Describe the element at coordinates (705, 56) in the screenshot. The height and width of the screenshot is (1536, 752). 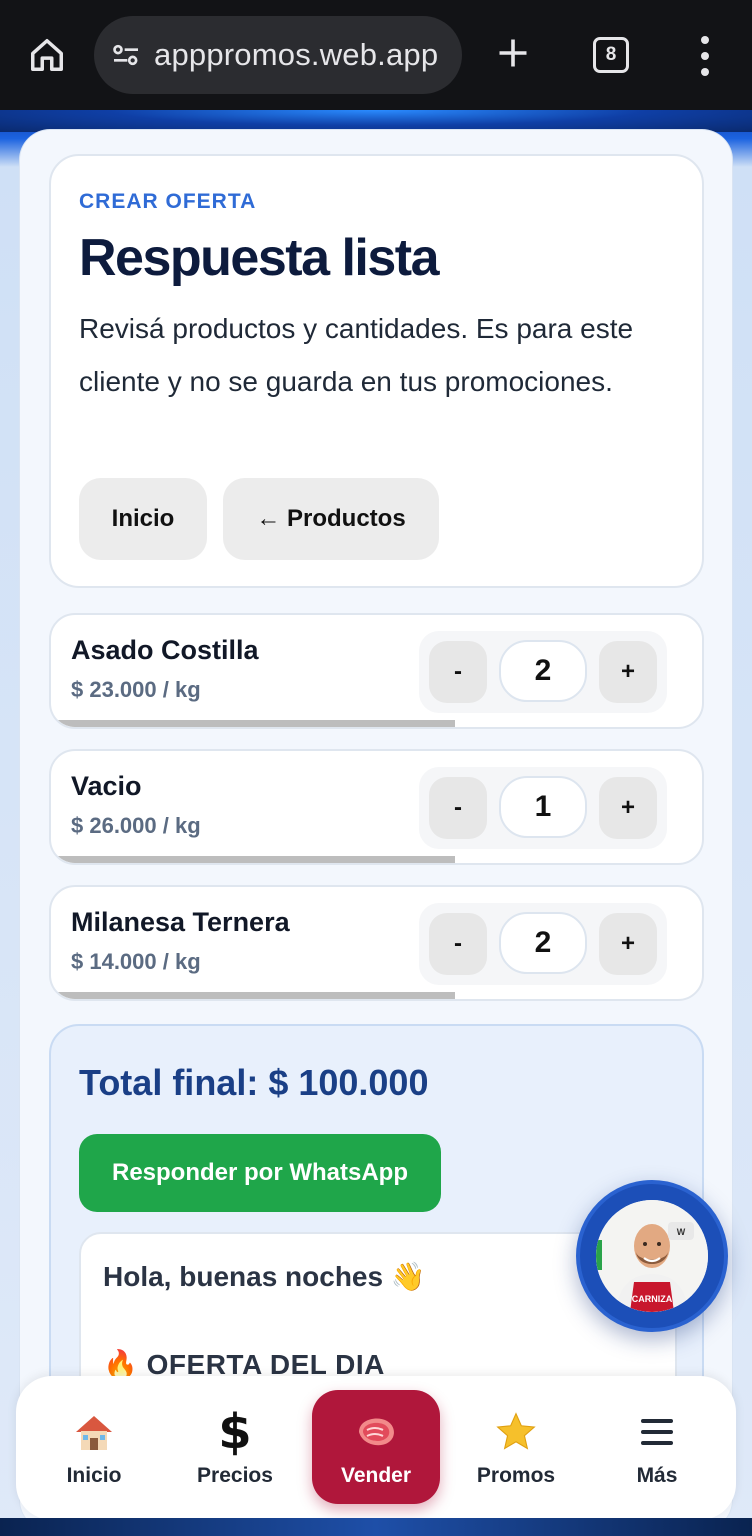
I see `more-menu-icon` at that location.